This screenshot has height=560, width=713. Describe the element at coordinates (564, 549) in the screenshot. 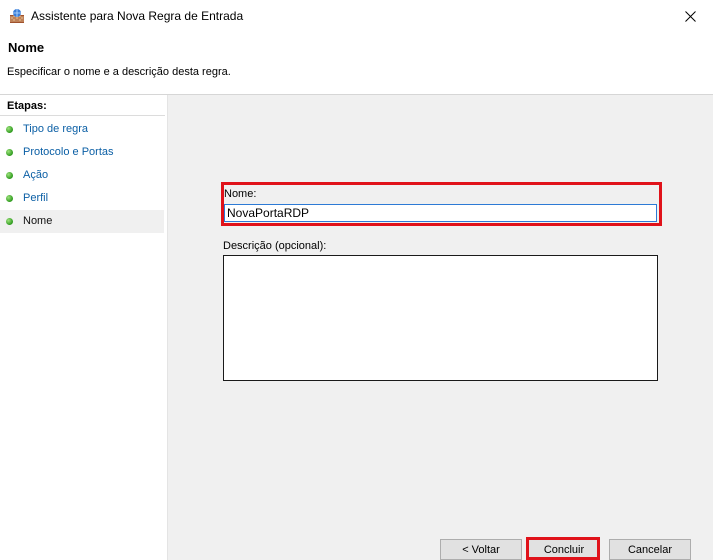

I see `finish-button: Concluir` at that location.